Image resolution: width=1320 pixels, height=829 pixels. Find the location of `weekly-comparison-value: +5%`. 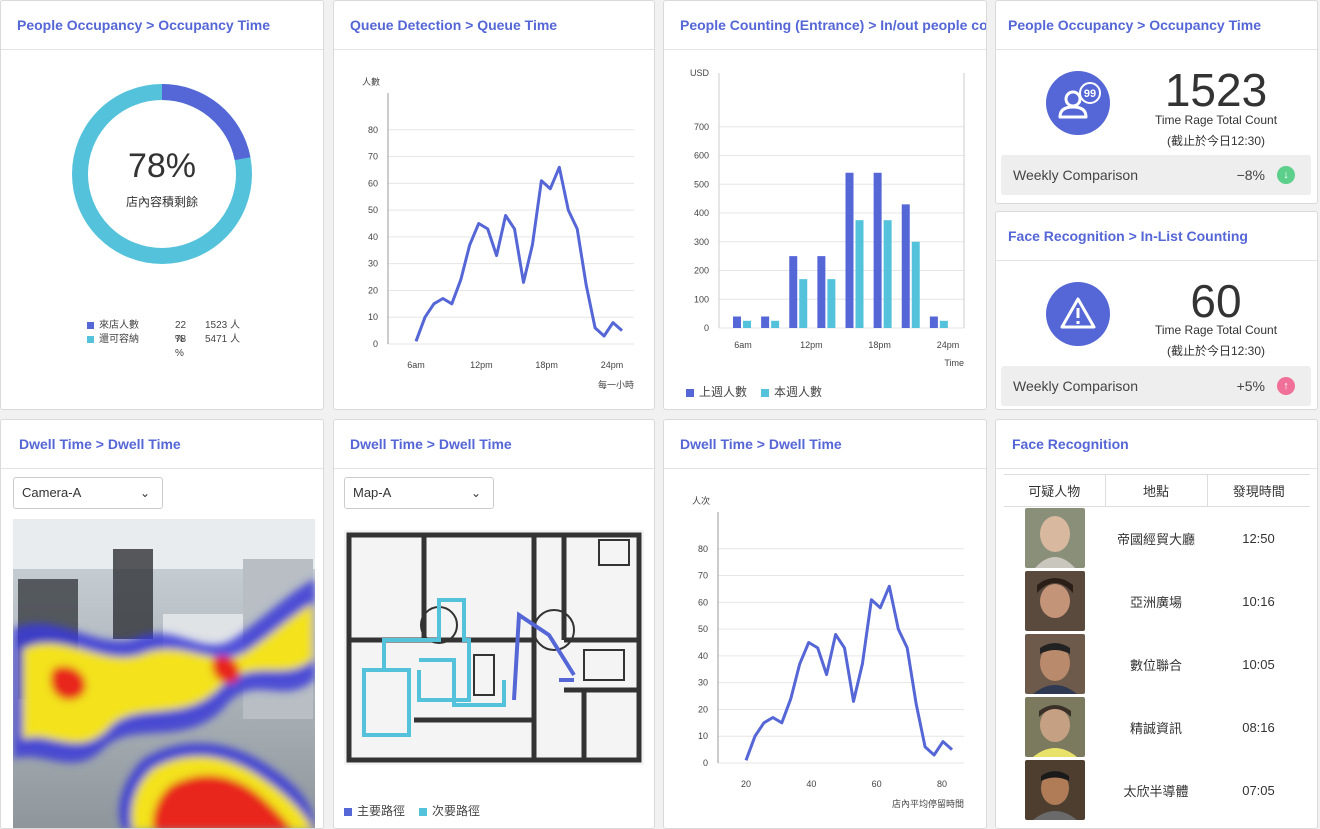

weekly-comparison-value: +5% is located at coordinates (1250, 386).